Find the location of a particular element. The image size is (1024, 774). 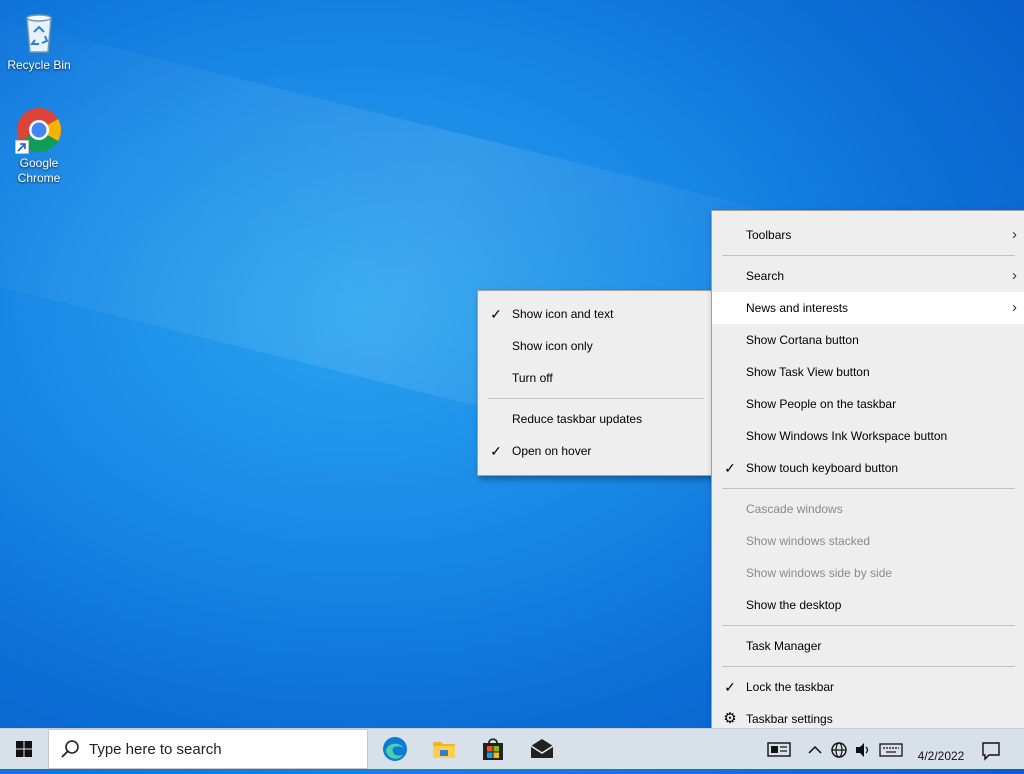

clock: 4/2/2022 is located at coordinates (941, 749).